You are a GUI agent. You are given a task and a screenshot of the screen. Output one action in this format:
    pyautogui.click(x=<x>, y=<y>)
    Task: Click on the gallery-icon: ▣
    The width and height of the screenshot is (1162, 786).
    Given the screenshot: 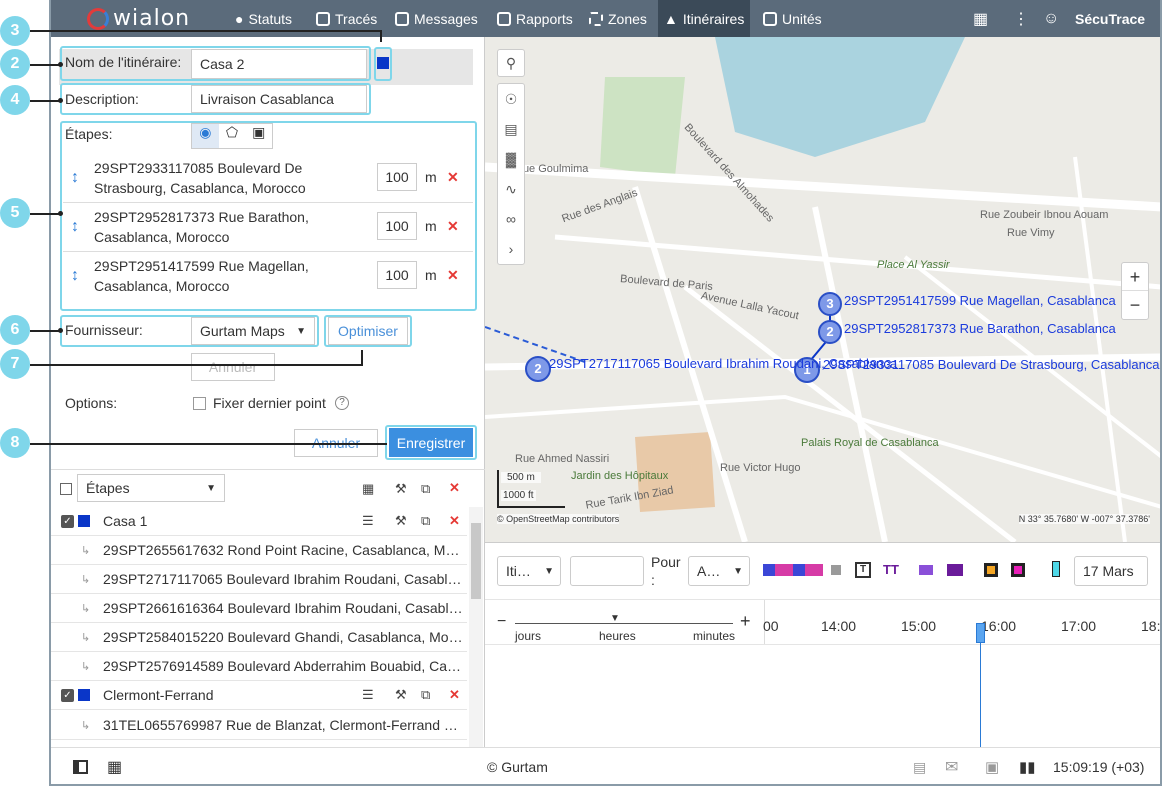 What is the action you would take?
    pyautogui.click(x=992, y=767)
    